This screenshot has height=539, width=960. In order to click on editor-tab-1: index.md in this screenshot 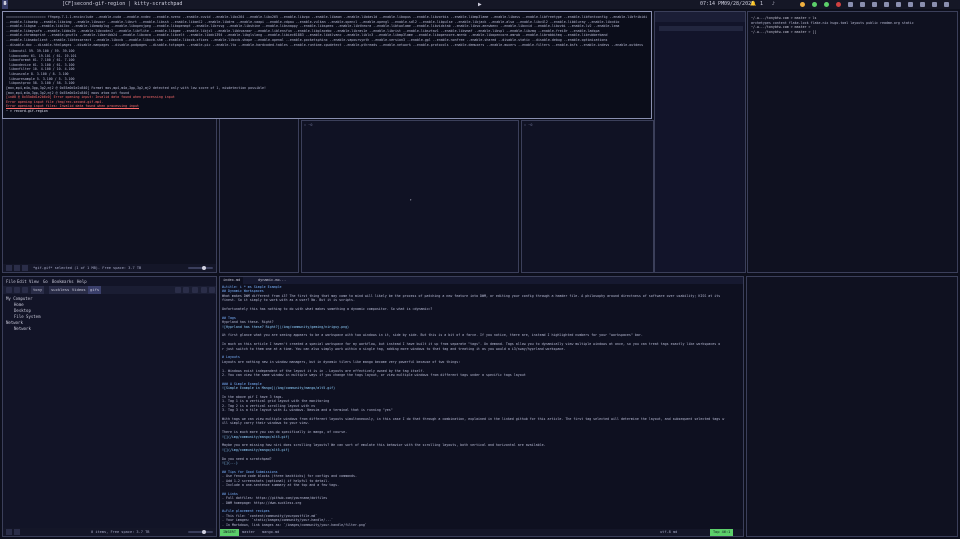, I will do `click(232, 280)`.